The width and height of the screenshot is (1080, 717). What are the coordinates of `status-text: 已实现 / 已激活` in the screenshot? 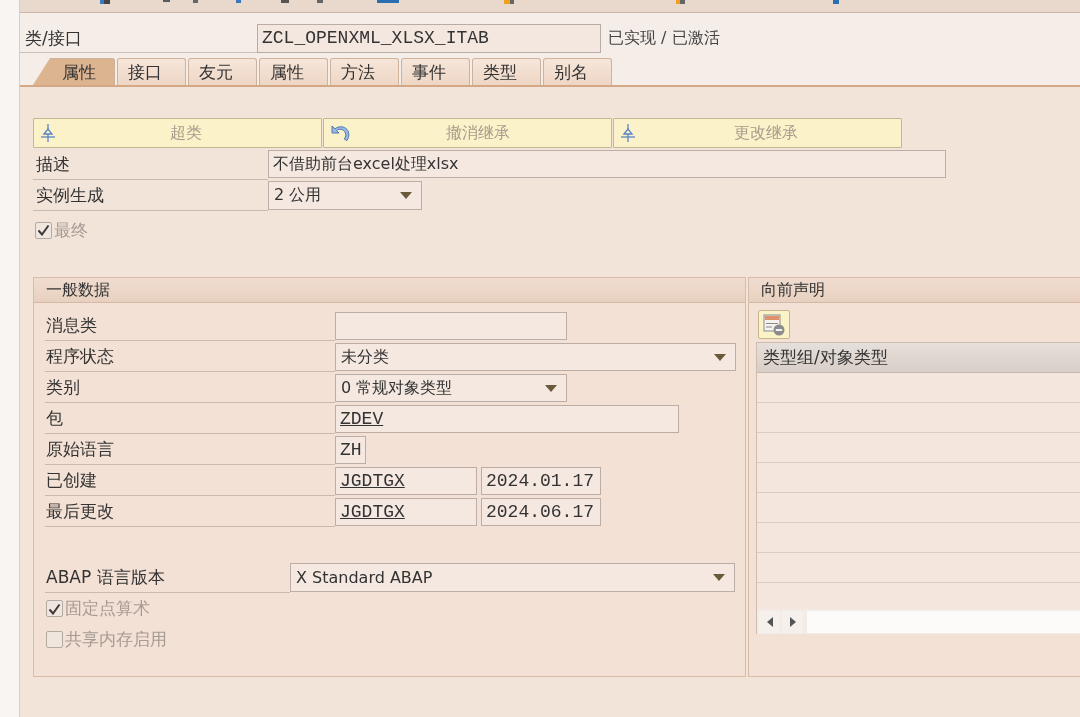 It's located at (664, 38).